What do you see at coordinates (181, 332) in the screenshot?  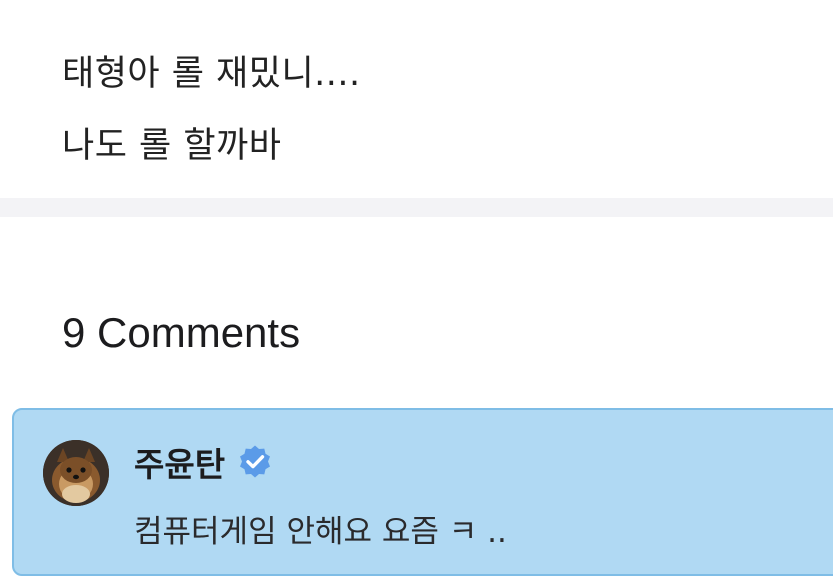 I see `comments-count-heading: 9 Comments` at bounding box center [181, 332].